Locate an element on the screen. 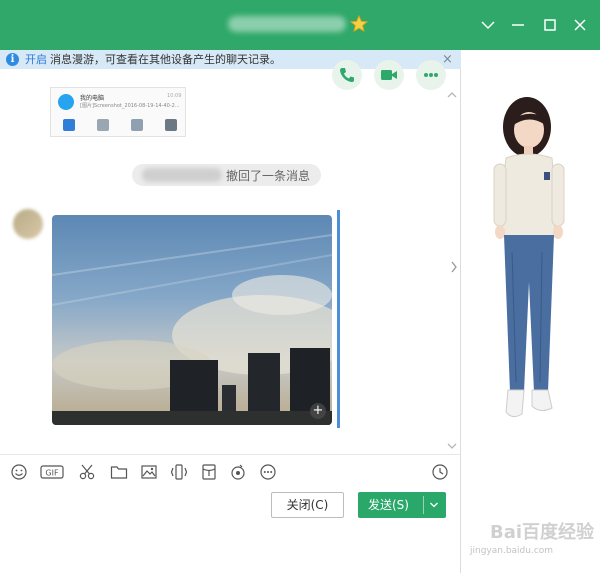 Image resolution: width=600 pixels, height=573 pixels. recall-notice: 撤回了一条消息 is located at coordinates (226, 175).